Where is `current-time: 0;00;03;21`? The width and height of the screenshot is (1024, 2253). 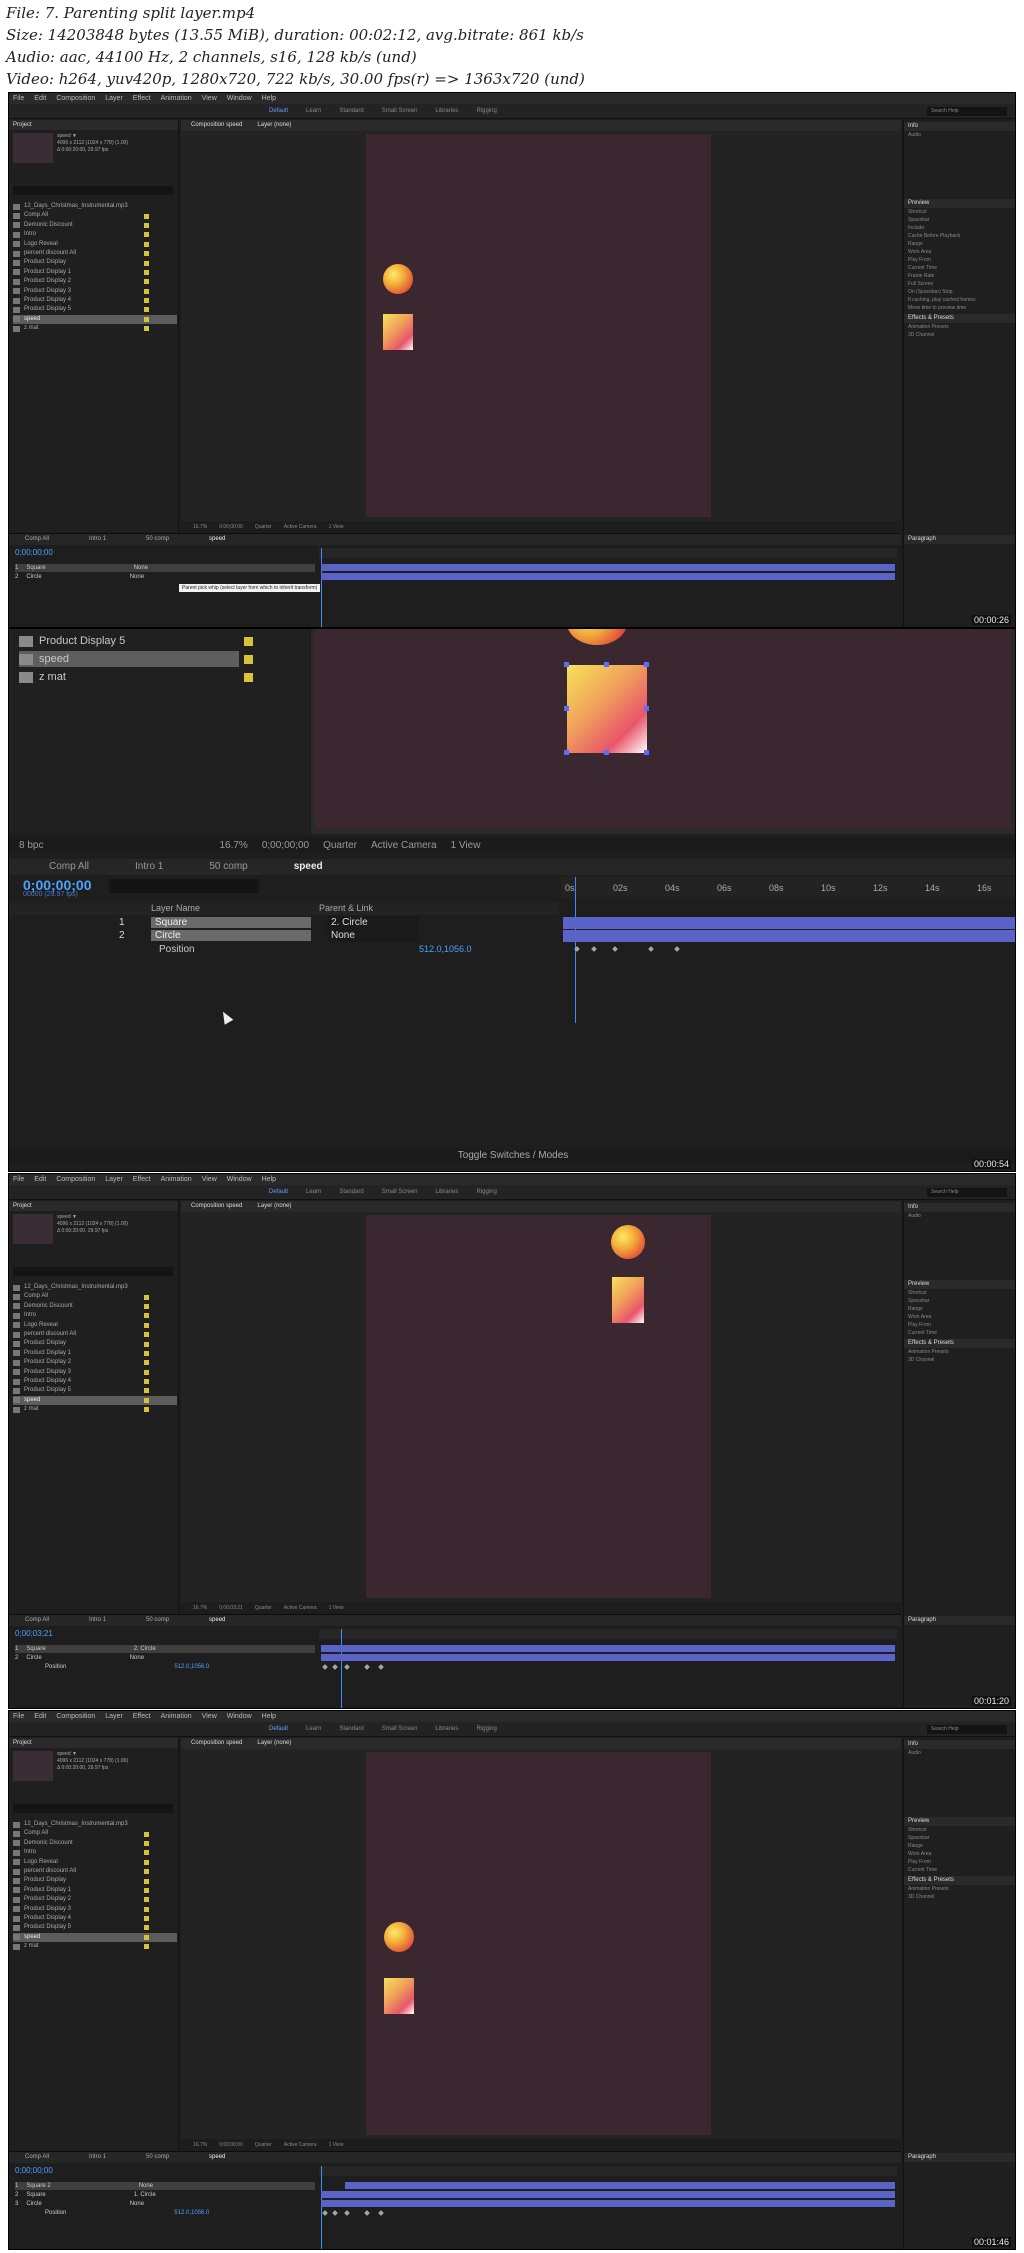
current-time: 0;00;03;21 is located at coordinates (231, 1608).